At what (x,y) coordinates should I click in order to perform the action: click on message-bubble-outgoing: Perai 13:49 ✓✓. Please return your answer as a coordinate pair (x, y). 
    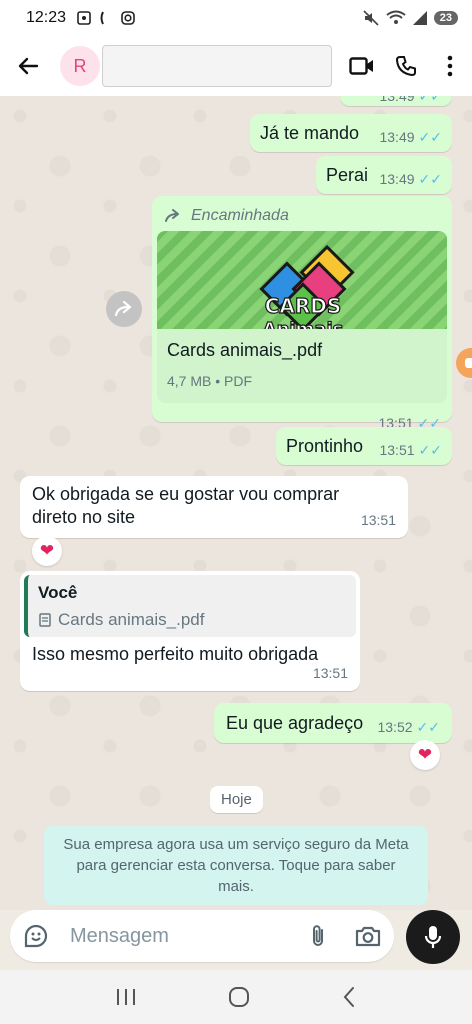
    Looking at the image, I should click on (384, 175).